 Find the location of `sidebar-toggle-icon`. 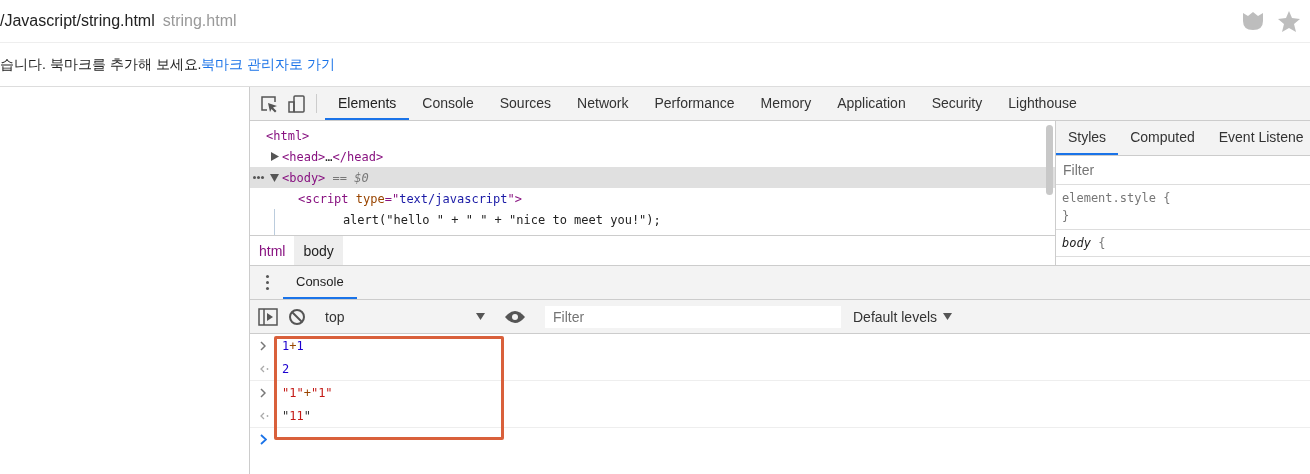

sidebar-toggle-icon is located at coordinates (268, 316).